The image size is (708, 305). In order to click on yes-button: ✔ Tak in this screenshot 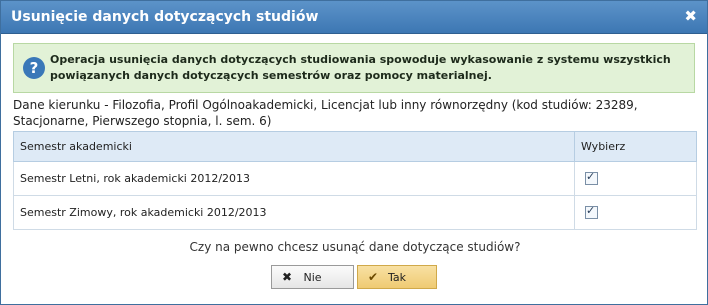, I will do `click(397, 277)`.